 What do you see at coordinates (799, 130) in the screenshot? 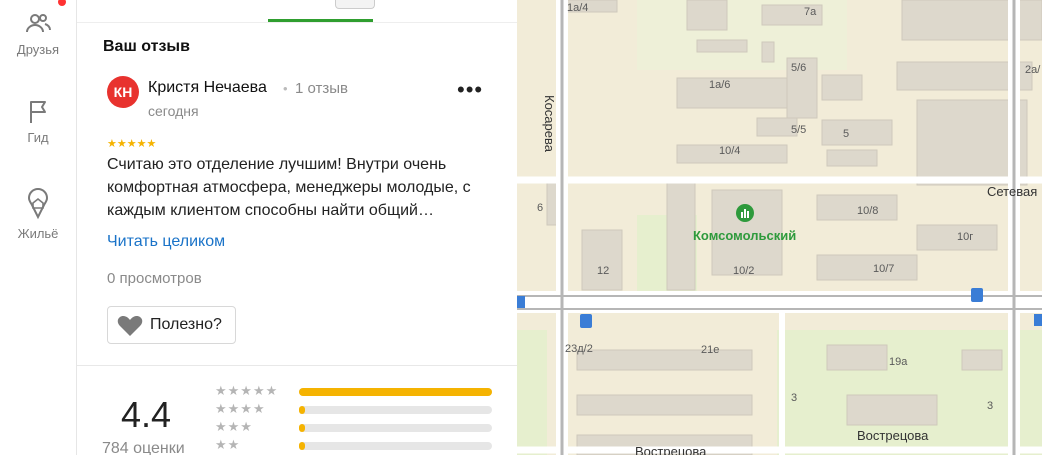
I see `house-number: 5/5` at bounding box center [799, 130].